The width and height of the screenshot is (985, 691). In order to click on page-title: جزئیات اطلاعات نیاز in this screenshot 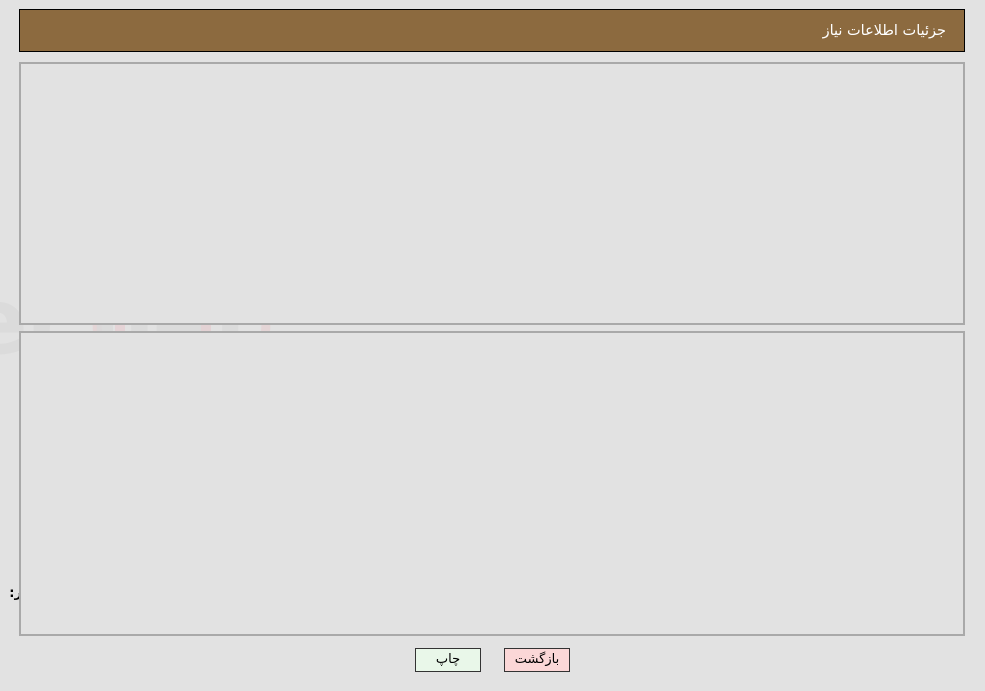, I will do `click(884, 30)`.